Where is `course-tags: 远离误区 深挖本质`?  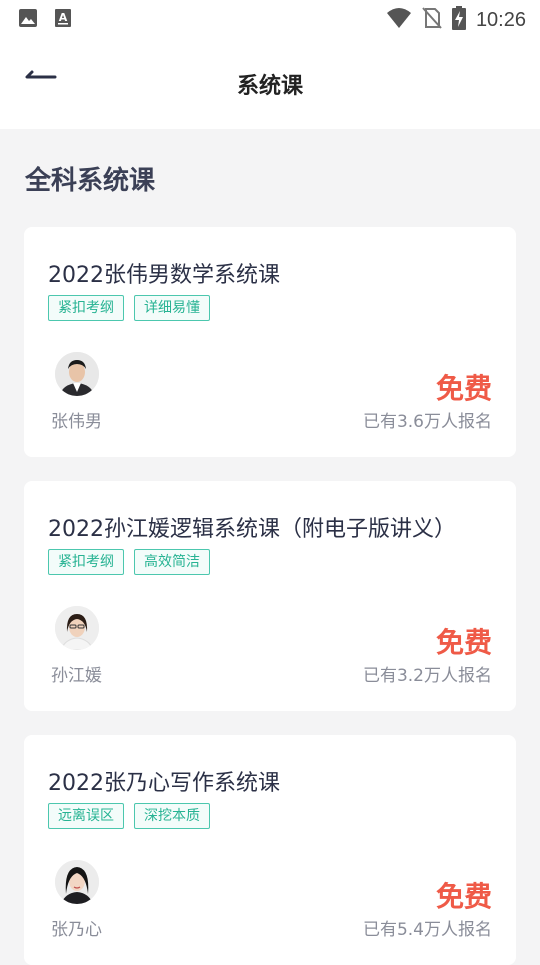 course-tags: 远离误区 深挖本质 is located at coordinates (129, 816).